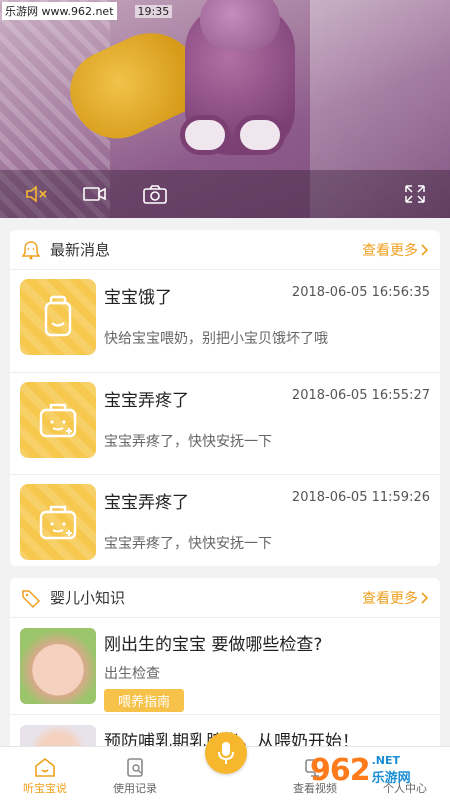 The height and width of the screenshot is (800, 450). Describe the element at coordinates (31, 598) in the screenshot. I see `tag-icon` at that location.